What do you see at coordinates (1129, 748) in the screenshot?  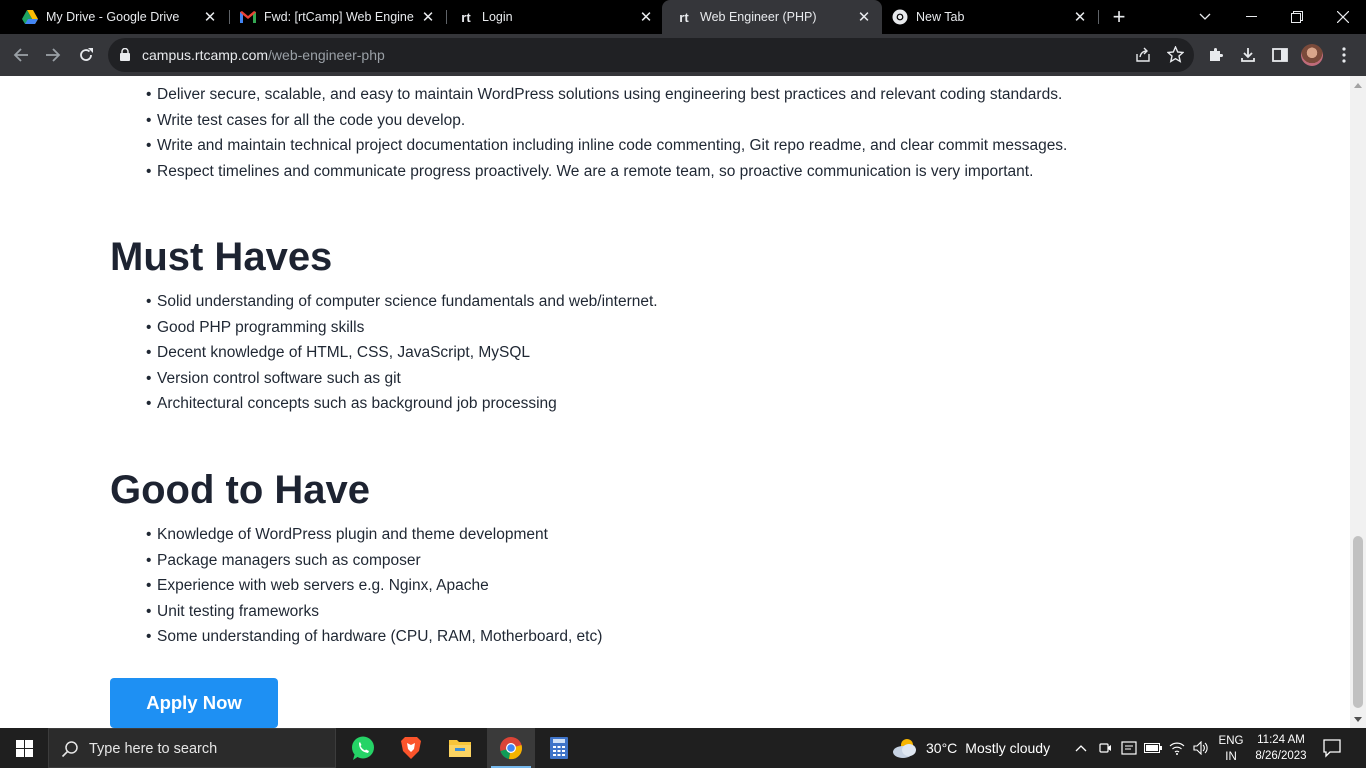 I see `notification-app-icon` at bounding box center [1129, 748].